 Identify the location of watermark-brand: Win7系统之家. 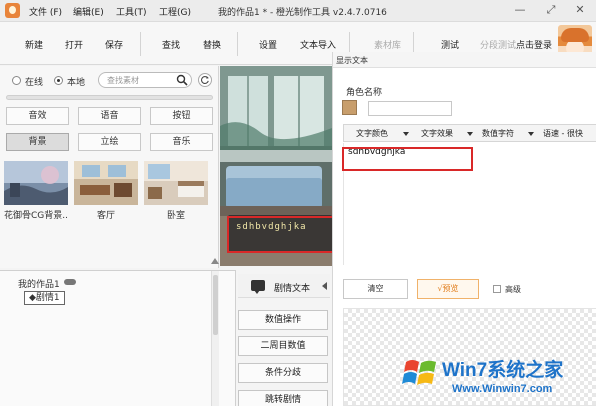
(503, 370).